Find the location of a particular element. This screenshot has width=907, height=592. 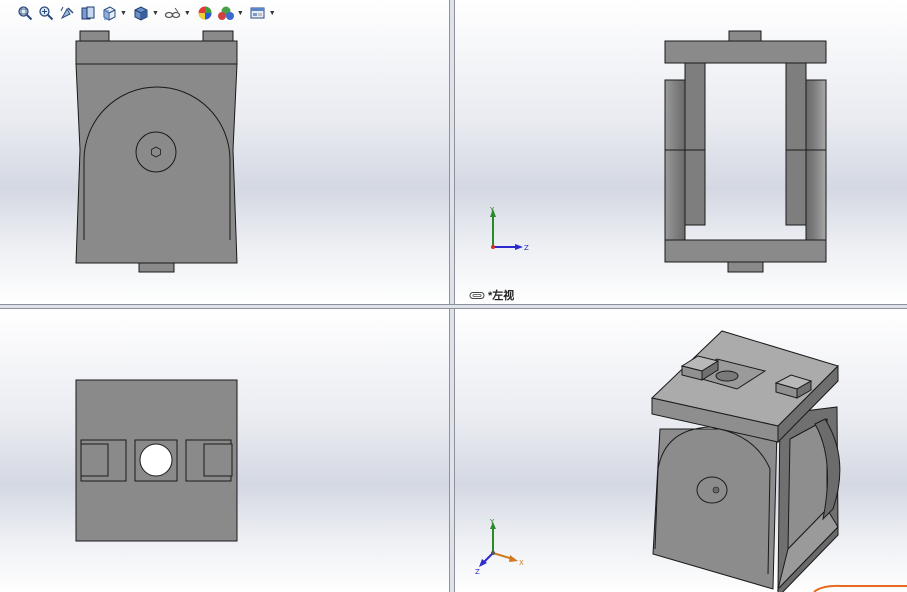

view-name-text: *左视 is located at coordinates (501, 296).